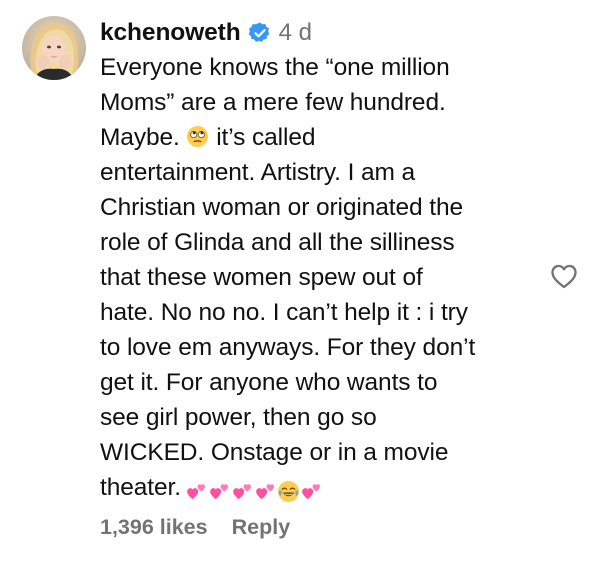 Image resolution: width=600 pixels, height=569 pixels. What do you see at coordinates (154, 527) in the screenshot?
I see `likes-count: 1,396 likes` at bounding box center [154, 527].